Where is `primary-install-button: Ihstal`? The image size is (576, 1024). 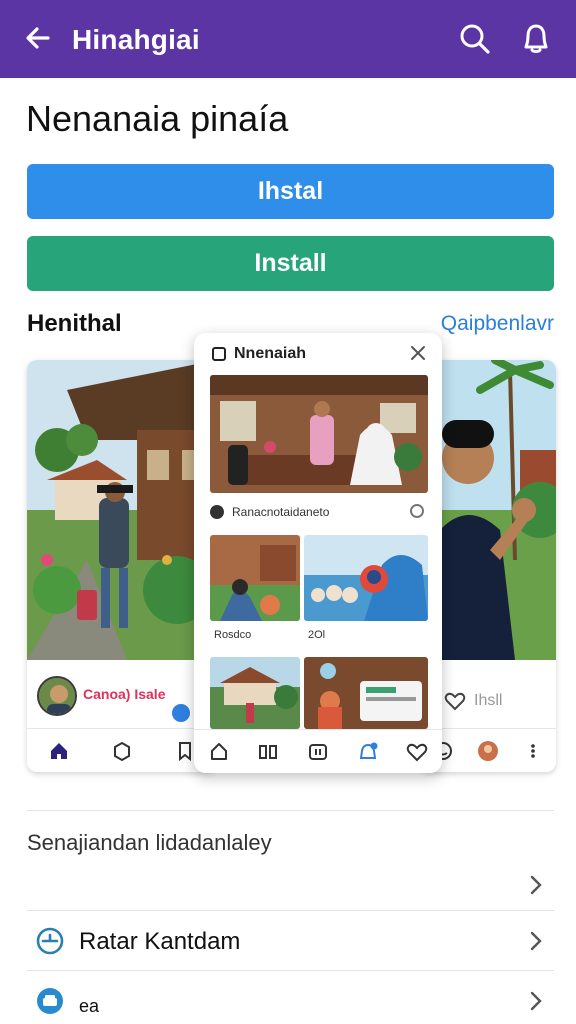 primary-install-button: Ihstal is located at coordinates (290, 191).